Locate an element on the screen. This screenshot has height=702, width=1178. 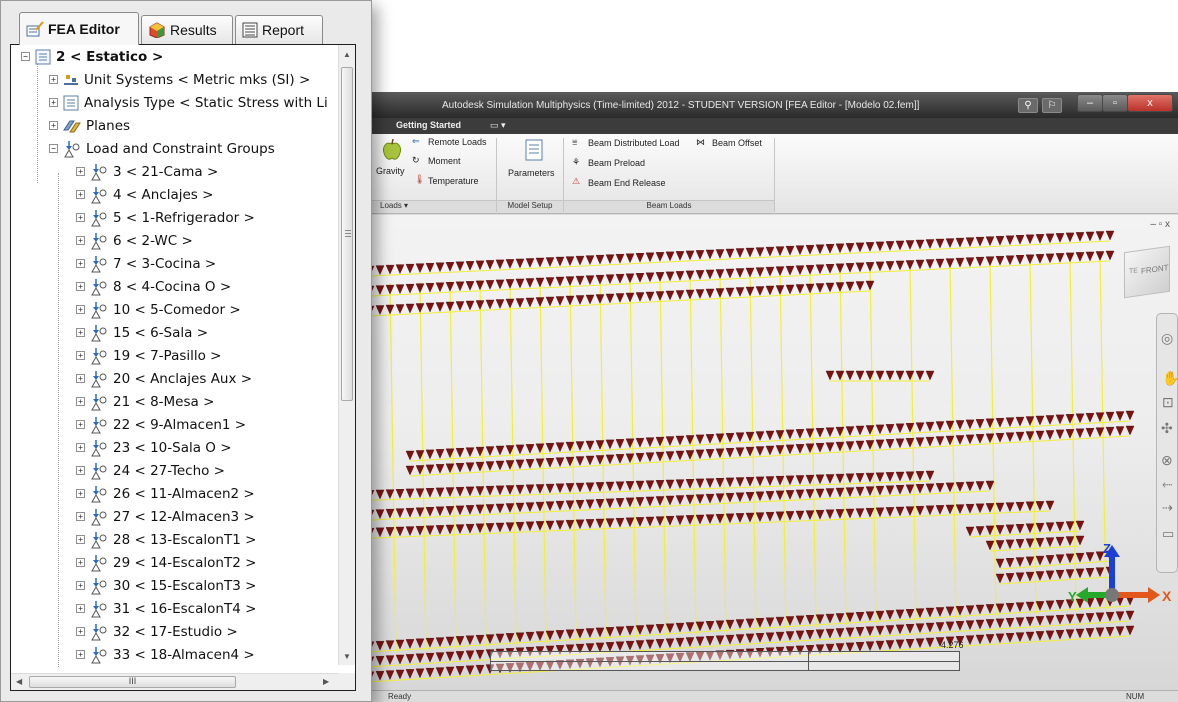
tree-item-load-constraint-groups: − Load and Constraint Groups is located at coordinates (162, 148).